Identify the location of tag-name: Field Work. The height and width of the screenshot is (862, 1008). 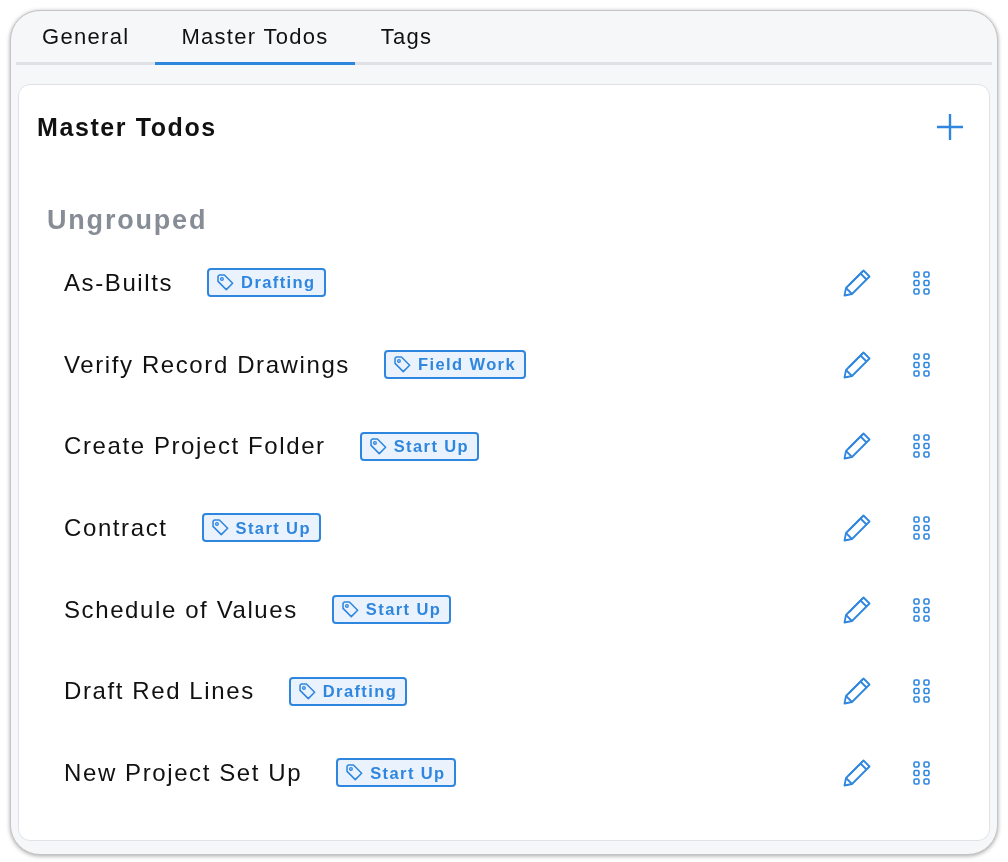
(466, 365).